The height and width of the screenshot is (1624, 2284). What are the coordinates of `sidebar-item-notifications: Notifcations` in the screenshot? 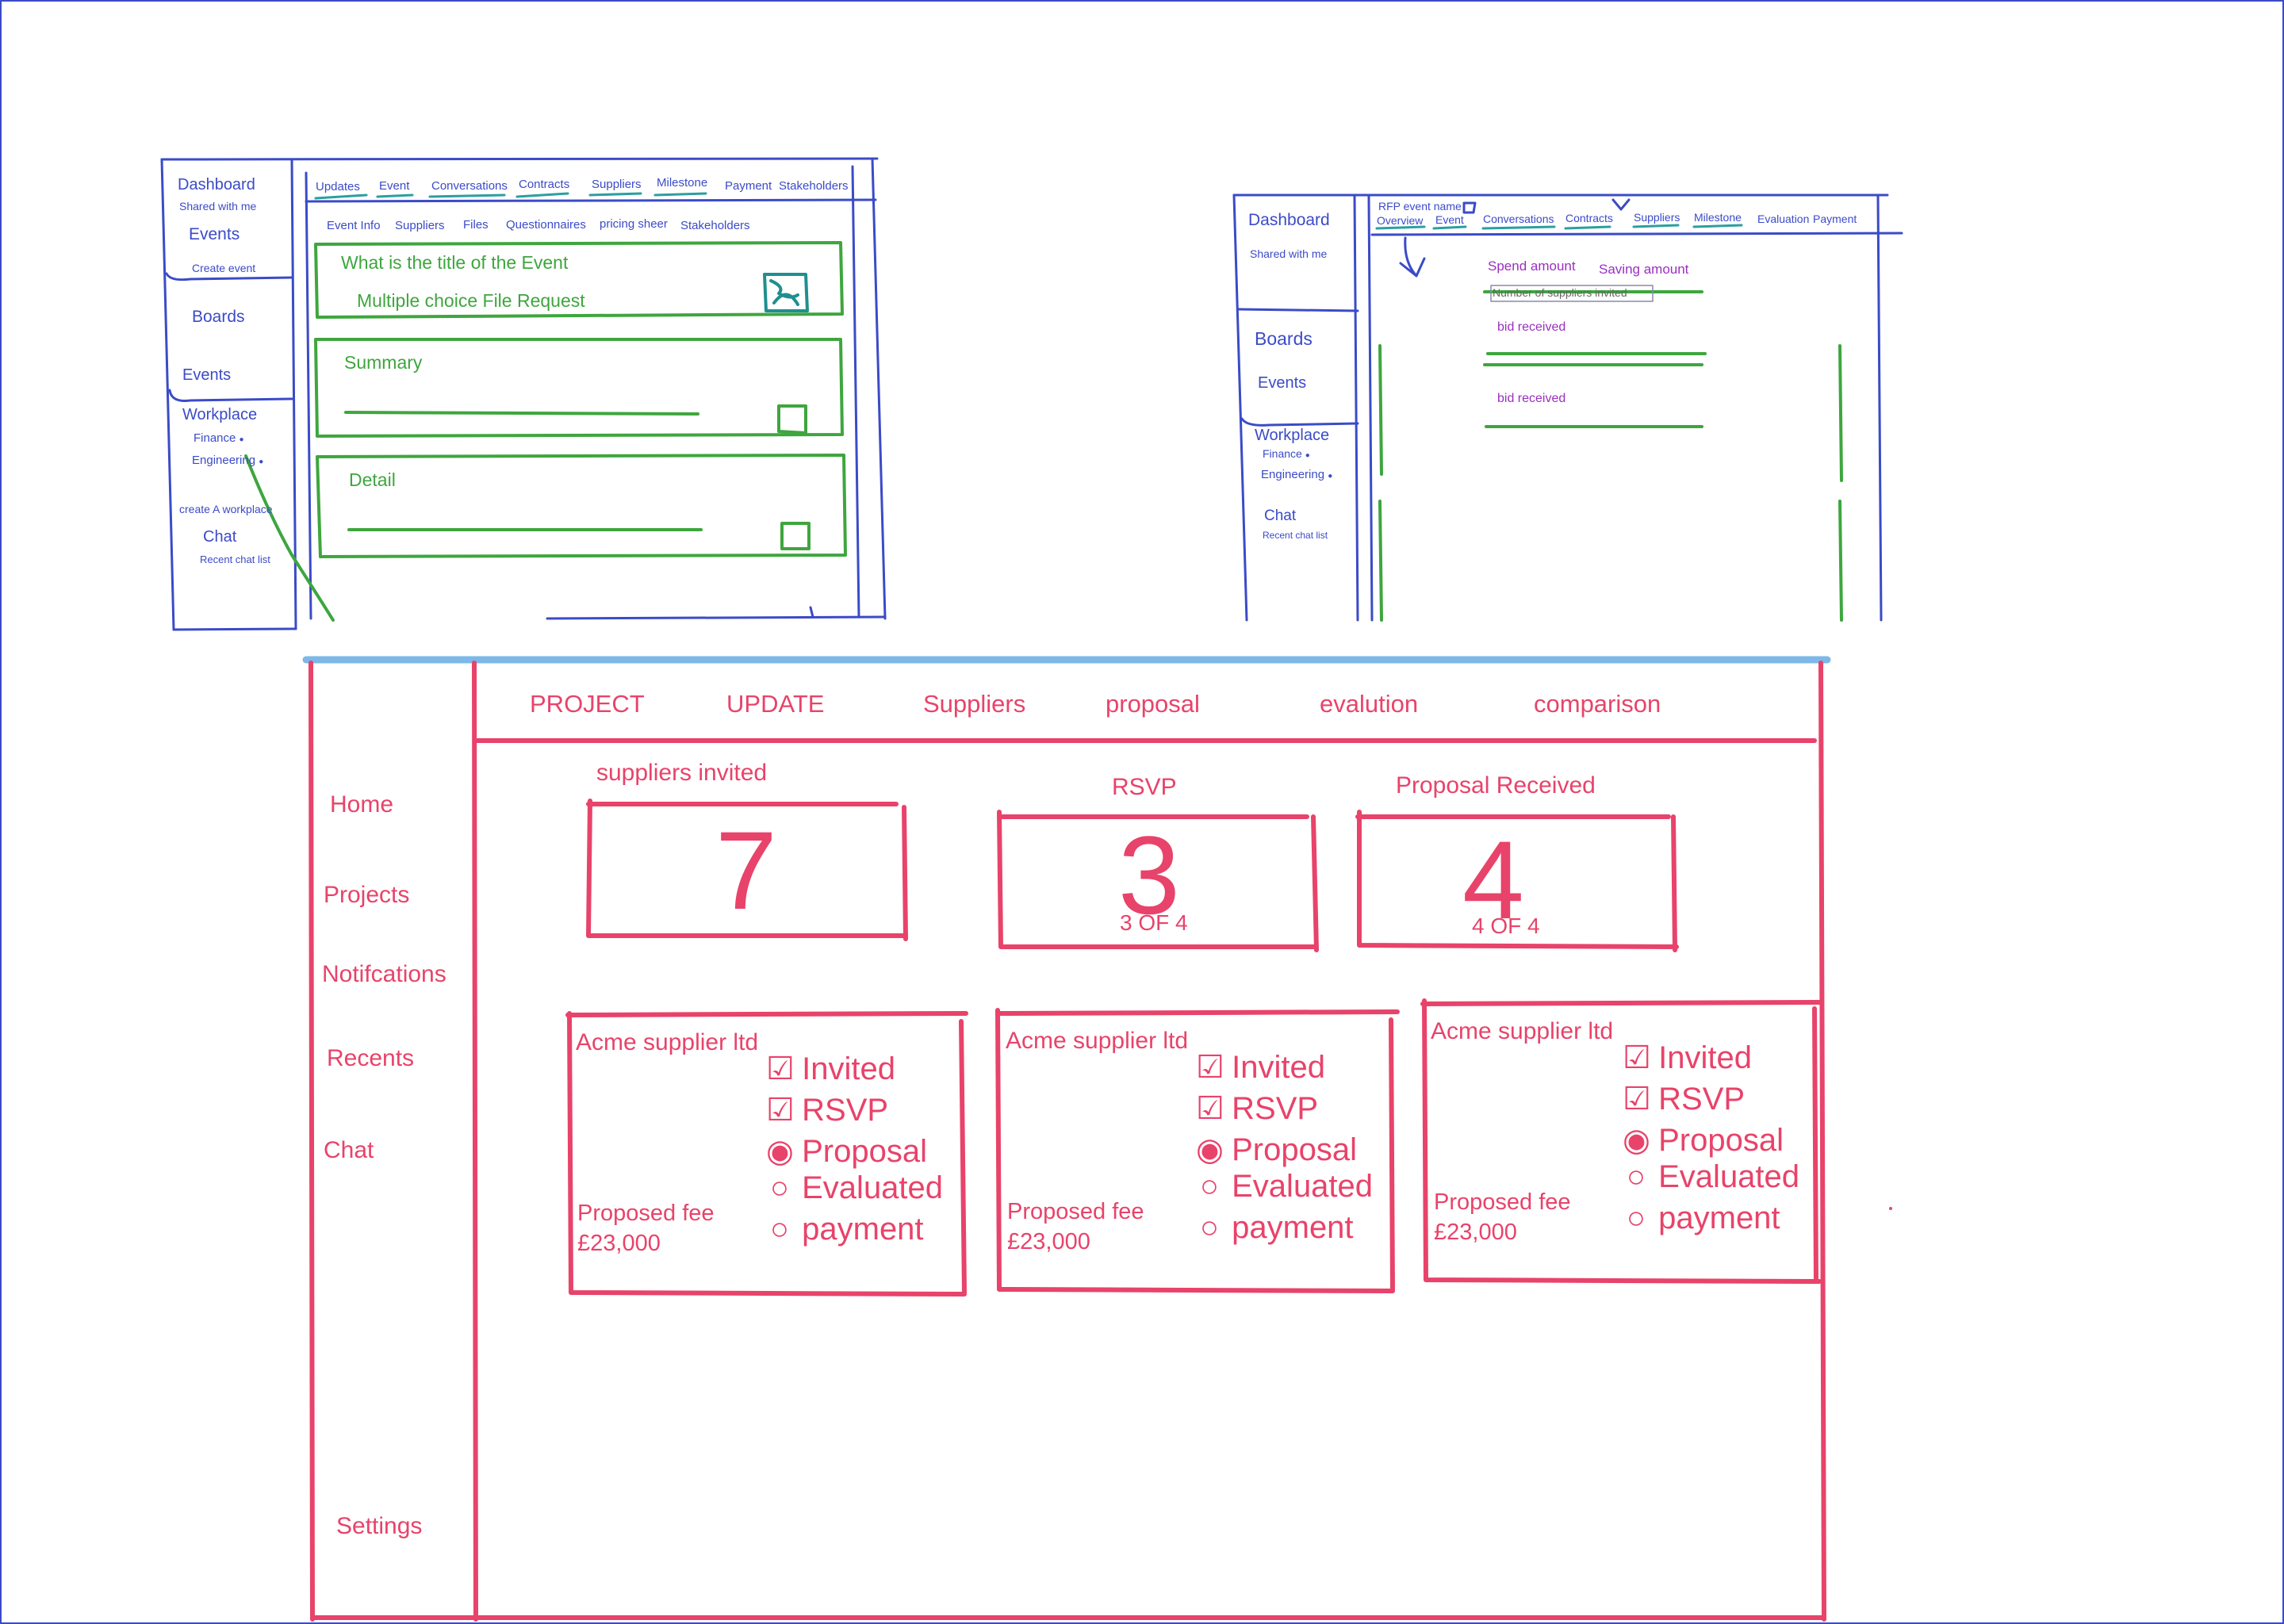 It's located at (384, 974).